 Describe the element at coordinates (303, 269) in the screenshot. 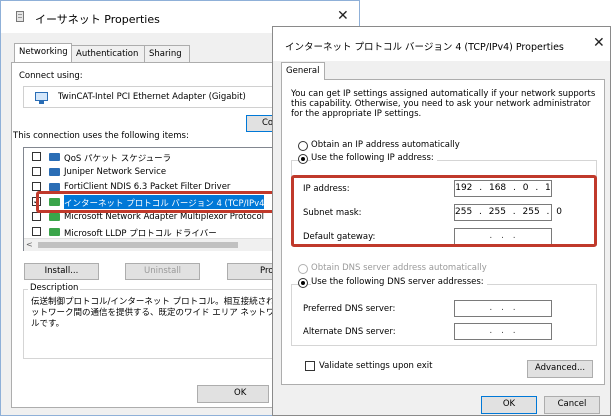

I see `obtain-dns-auto-radio` at that location.